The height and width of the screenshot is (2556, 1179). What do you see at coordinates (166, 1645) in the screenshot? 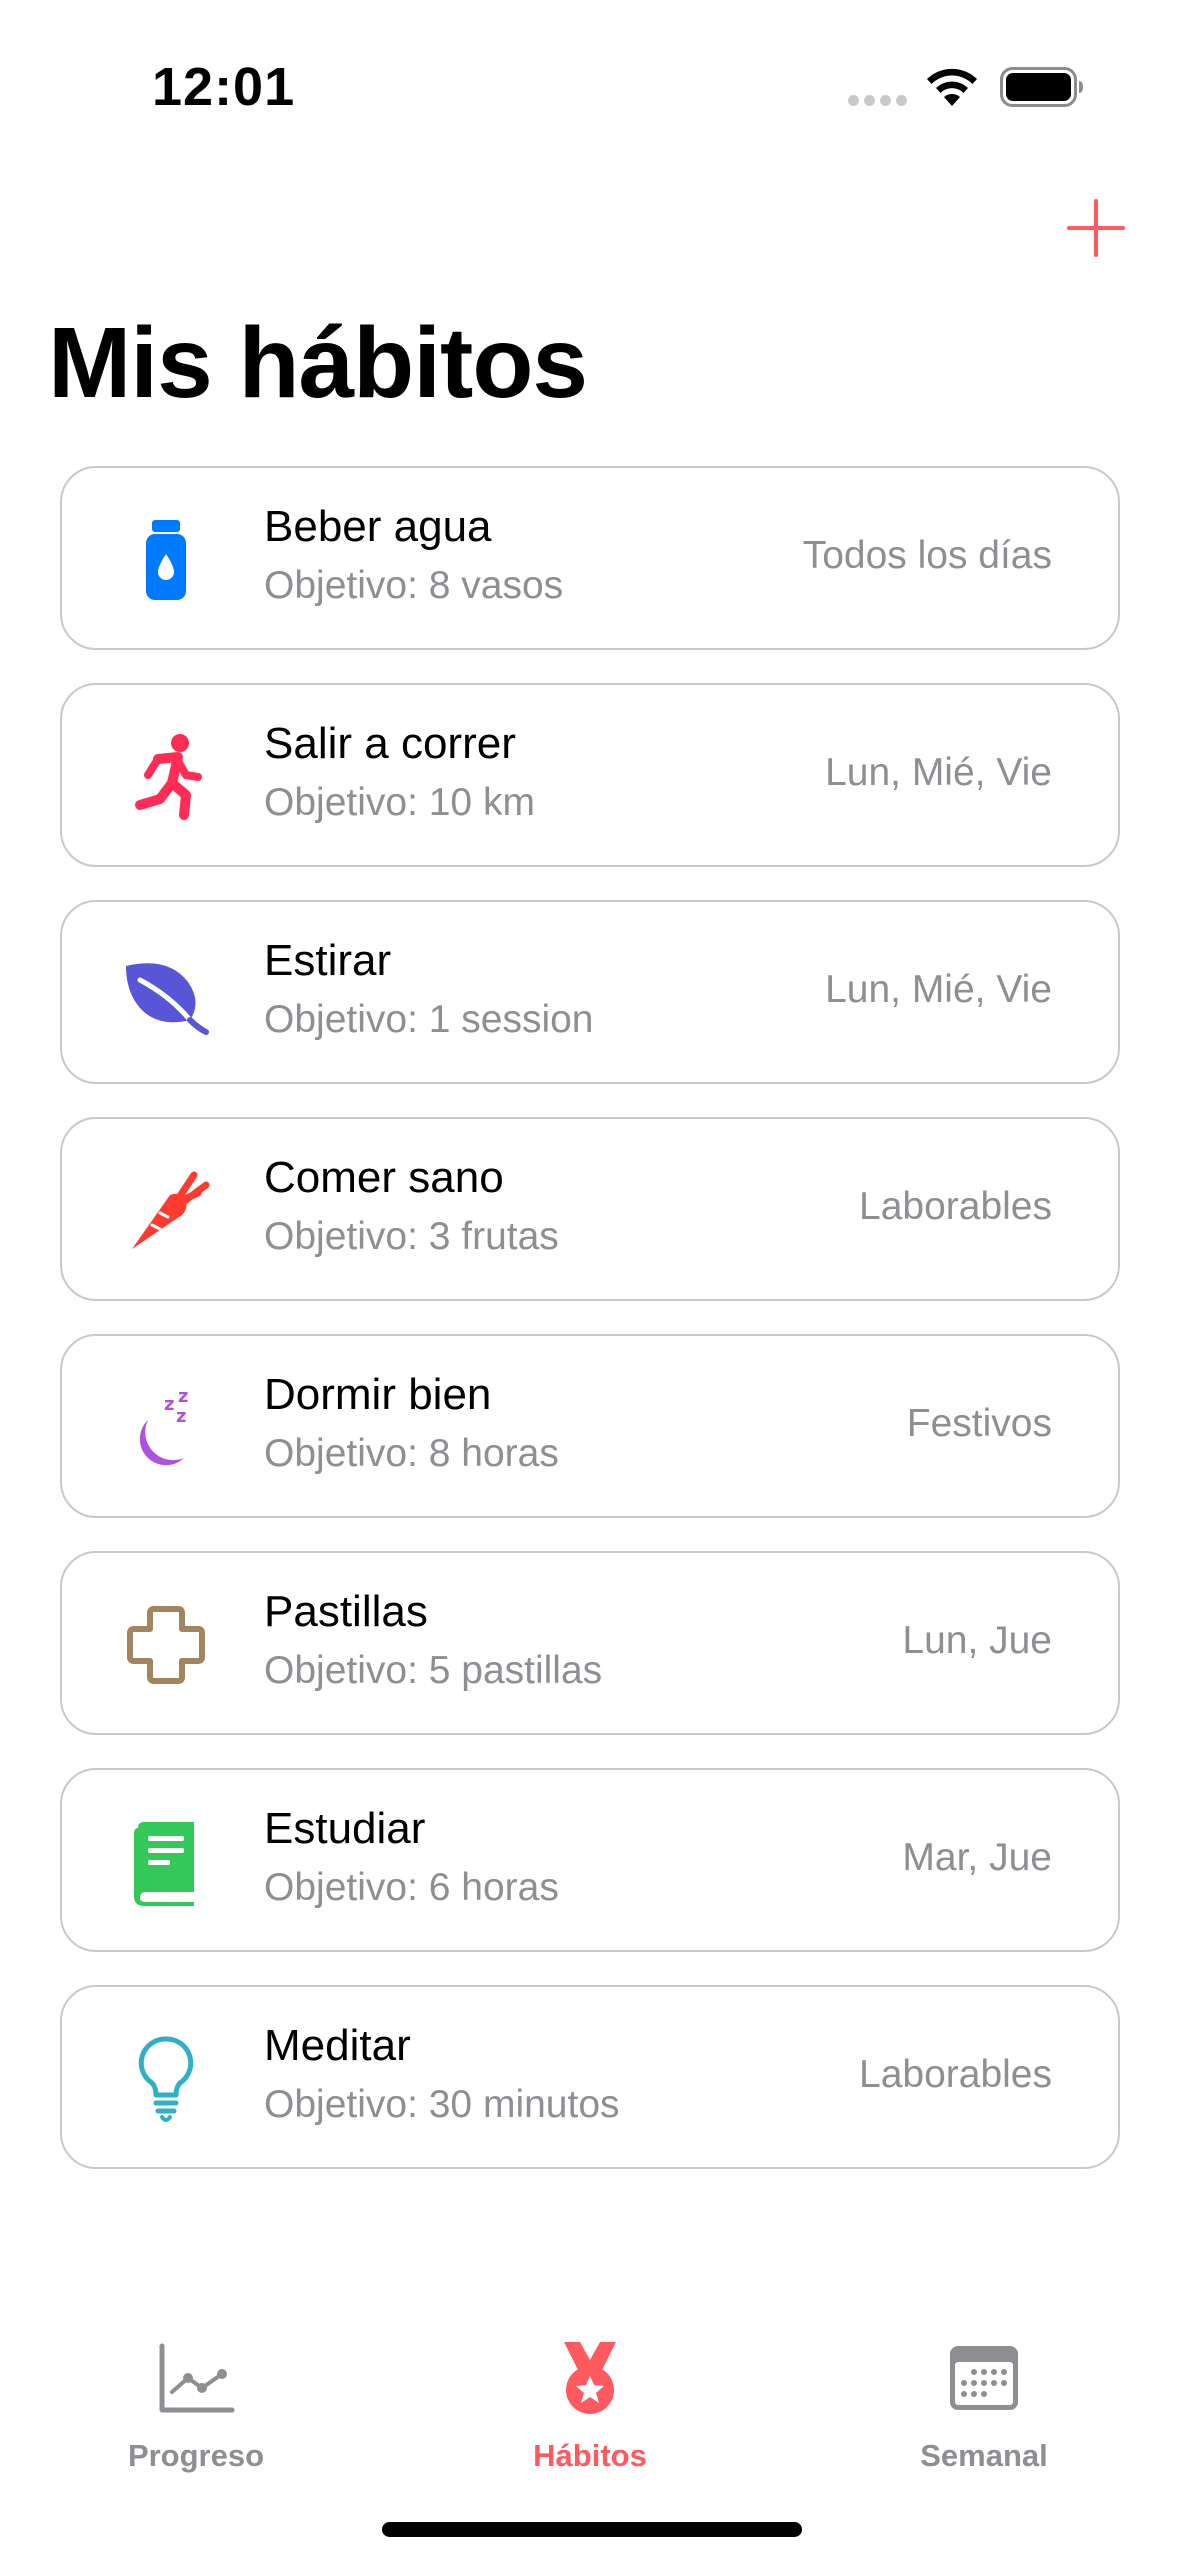
I see `medical-cross-icon` at bounding box center [166, 1645].